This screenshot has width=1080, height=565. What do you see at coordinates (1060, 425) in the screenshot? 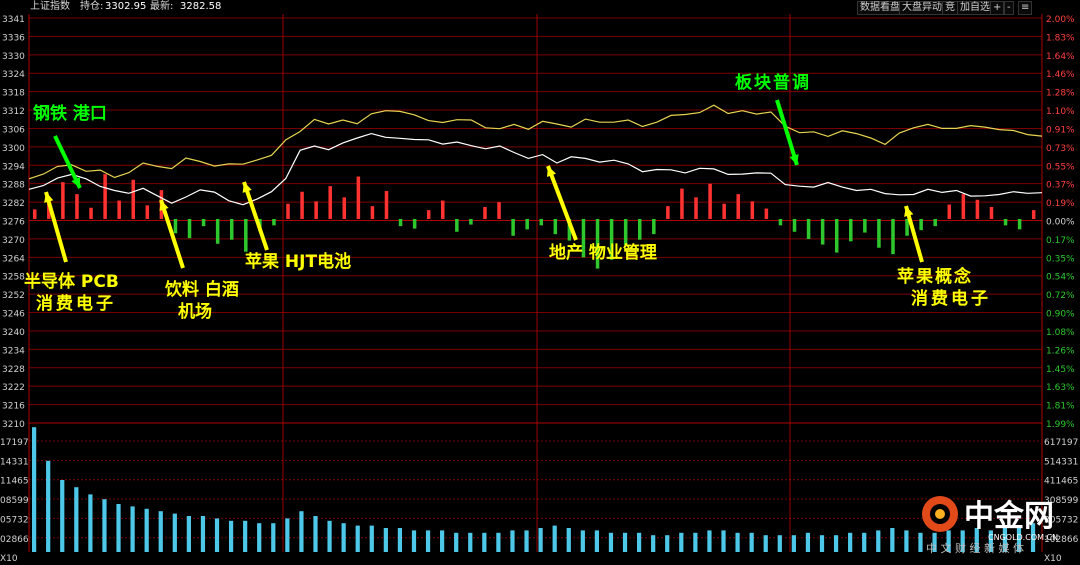
I see `y-right-tick: 1.99%` at bounding box center [1060, 425].